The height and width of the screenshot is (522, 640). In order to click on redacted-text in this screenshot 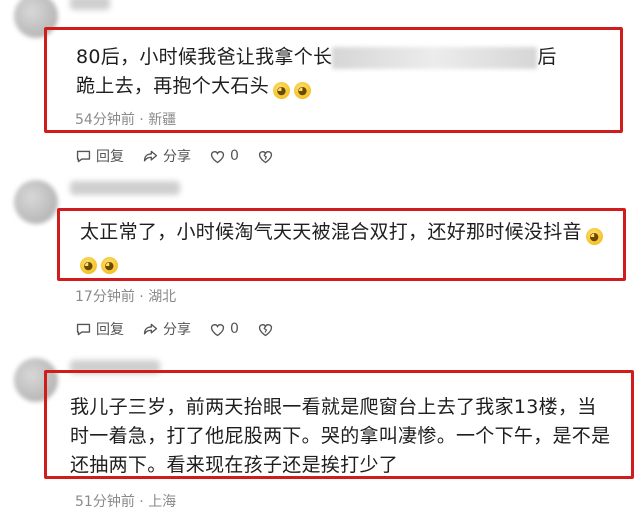, I will do `click(435, 57)`.